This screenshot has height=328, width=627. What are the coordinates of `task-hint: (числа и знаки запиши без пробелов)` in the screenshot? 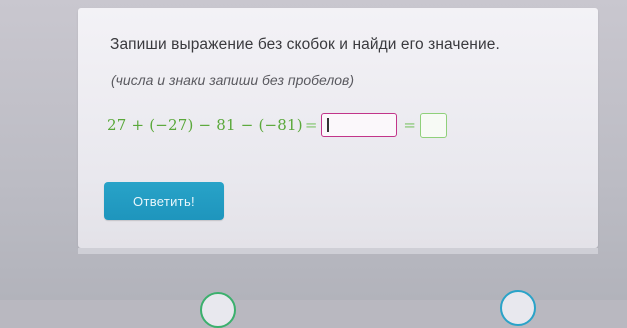 It's located at (233, 80).